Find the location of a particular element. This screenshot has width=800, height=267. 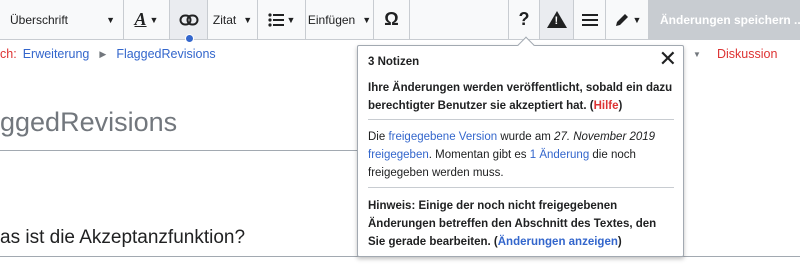

breadcrumb-link-flaggedrevisions: FlaggedRevisions is located at coordinates (165, 54).